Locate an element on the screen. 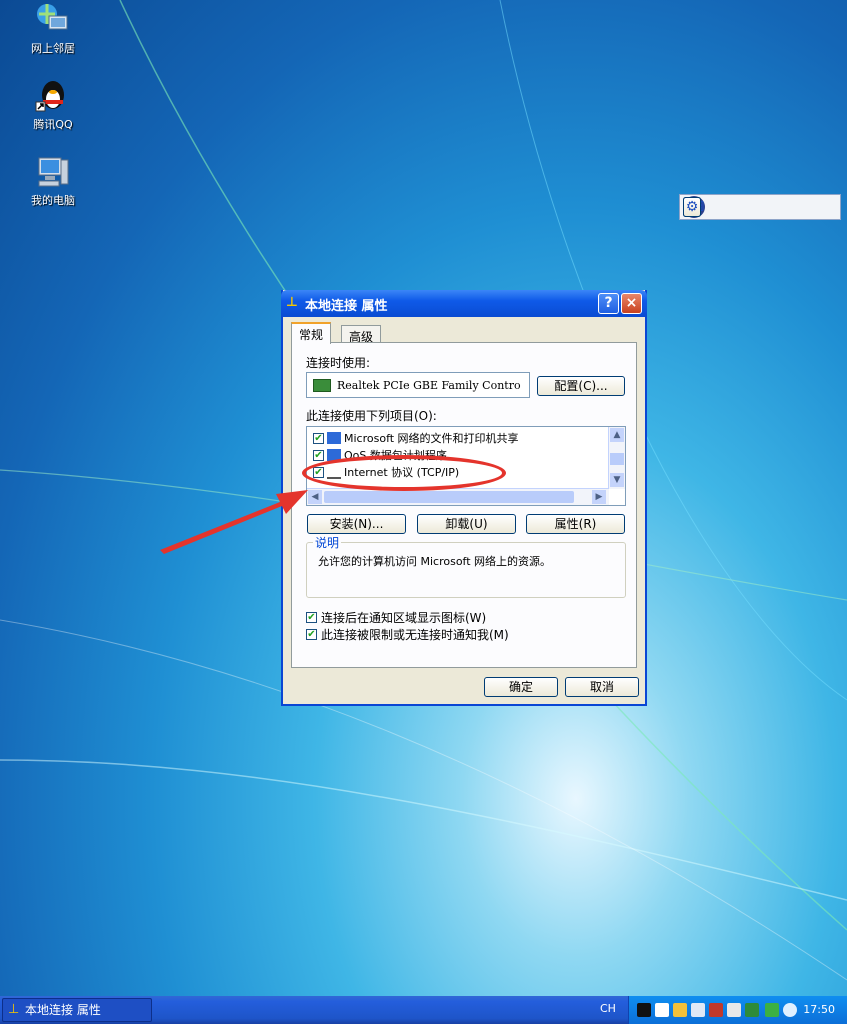 The width and height of the screenshot is (847, 1024). adapter-field: Realtek PCIe GBE Family Contro is located at coordinates (418, 385).